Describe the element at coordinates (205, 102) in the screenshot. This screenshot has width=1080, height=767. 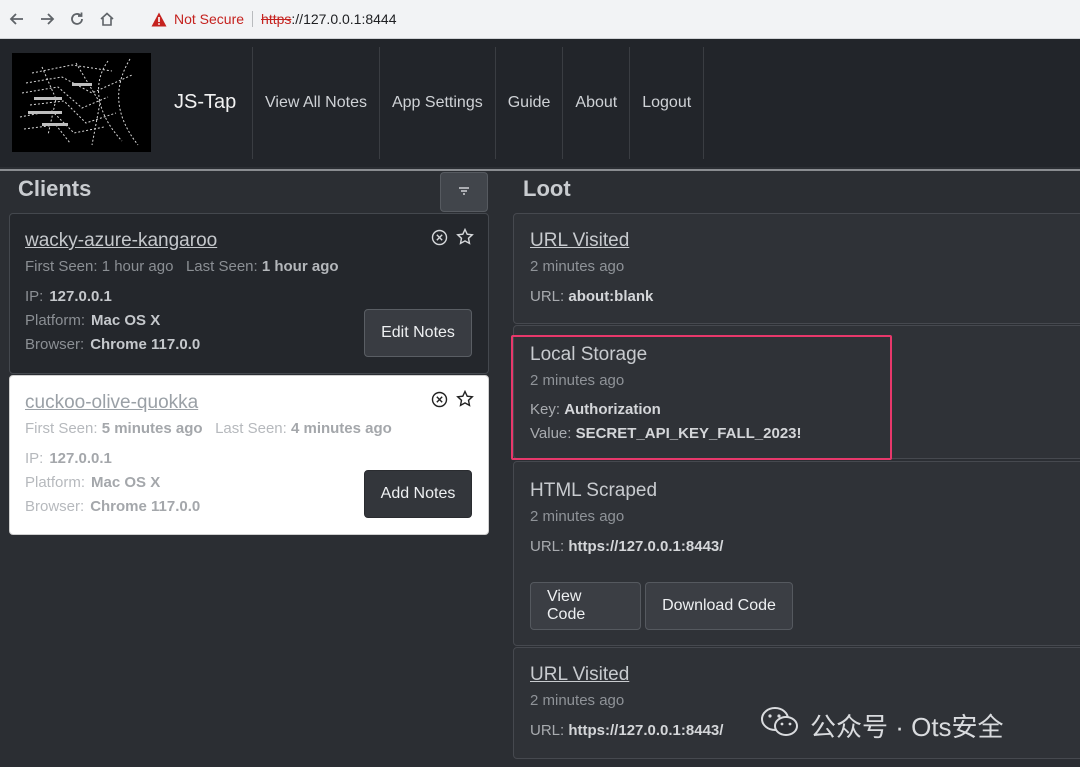
I see `brand-title: JS-Tap` at that location.